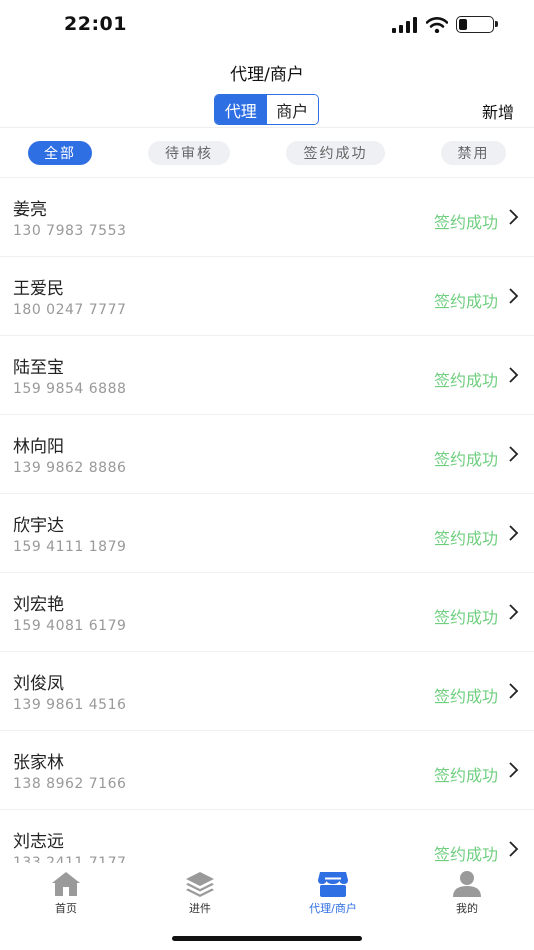 The height and width of the screenshot is (950, 534). I want to click on list-item: 欣宇达 159 4111 1879 签约成功, so click(267, 533).